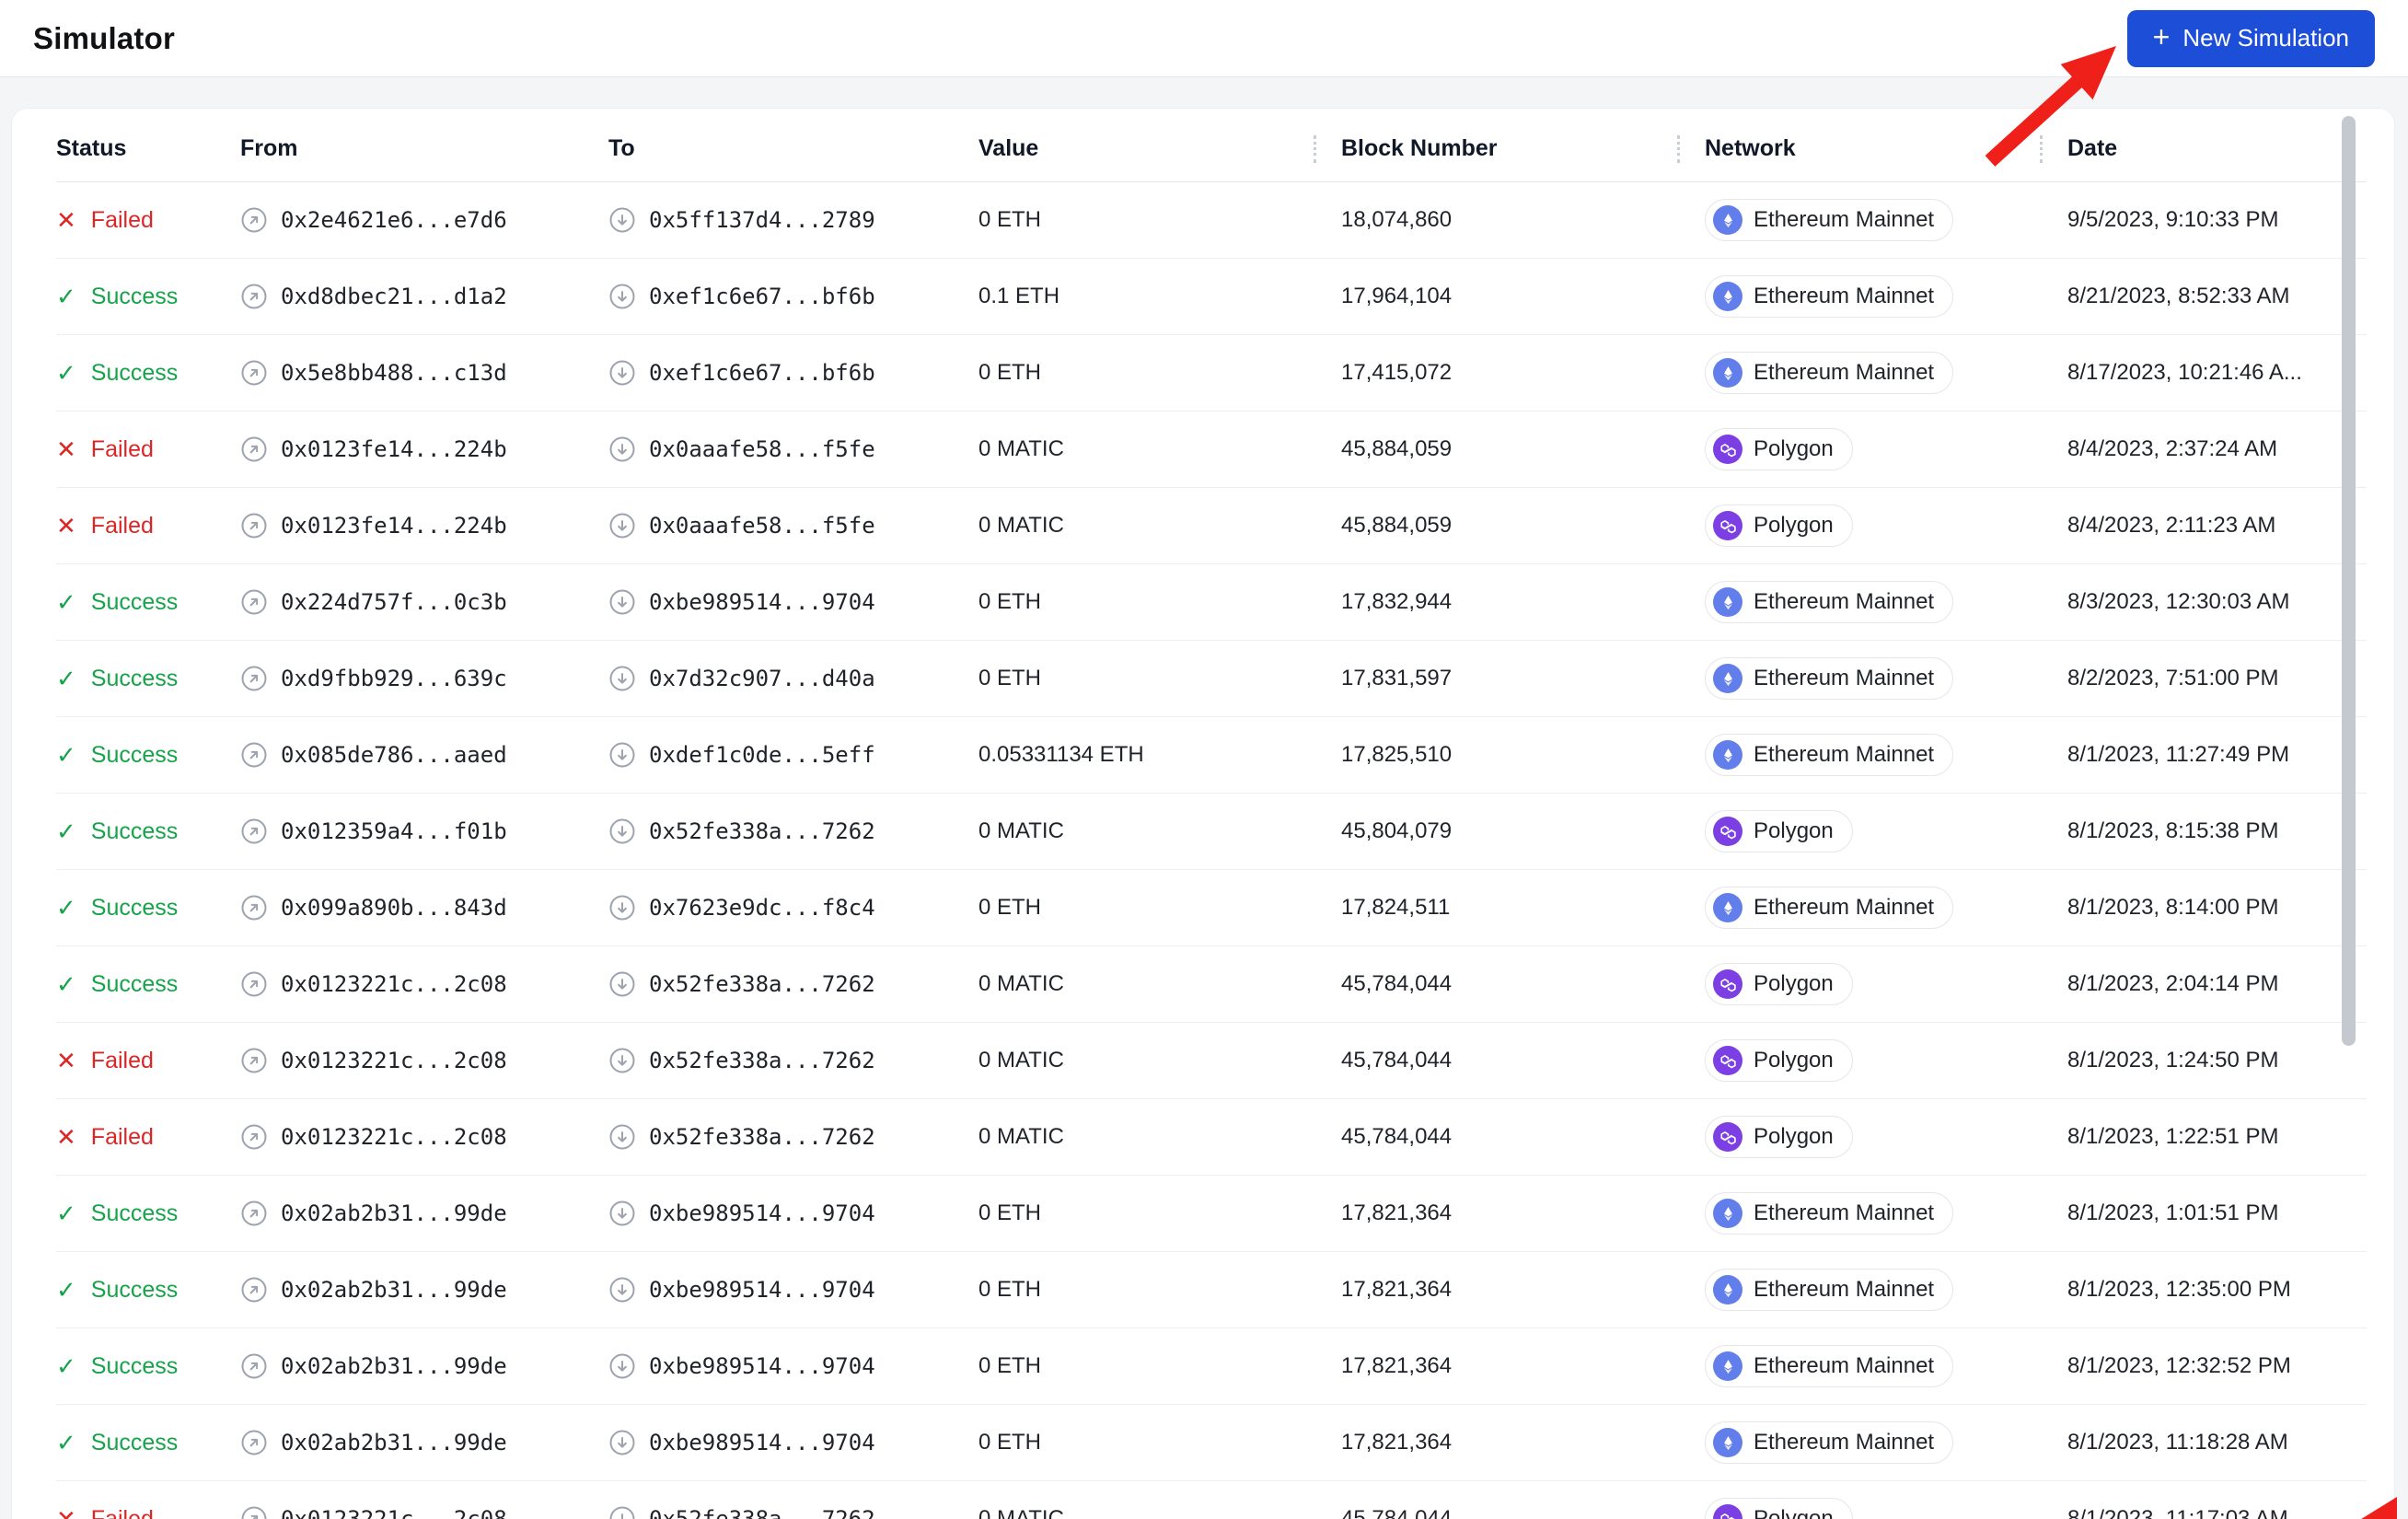 This screenshot has width=2408, height=1519. I want to click on column-header-network: Network, so click(1886, 148).